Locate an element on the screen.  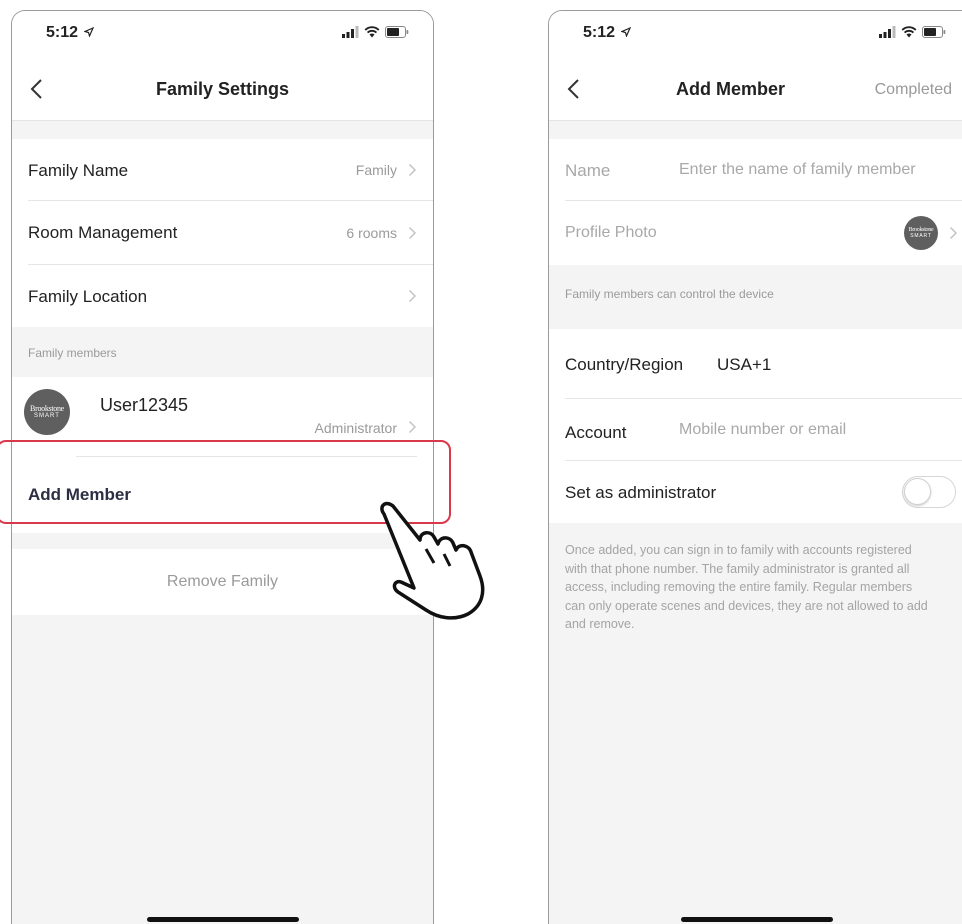
page-title: Family Settings is located at coordinates (222, 89).